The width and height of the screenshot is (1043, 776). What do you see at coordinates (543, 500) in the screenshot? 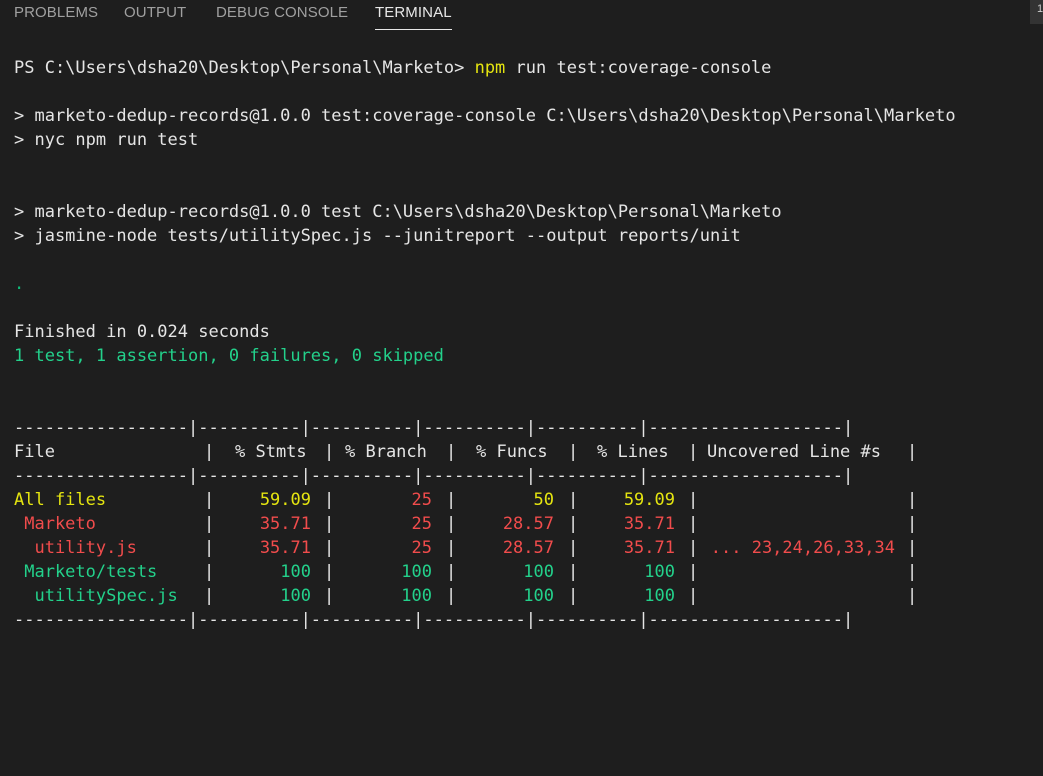
I see `coverage-cell-funcs: 50` at bounding box center [543, 500].